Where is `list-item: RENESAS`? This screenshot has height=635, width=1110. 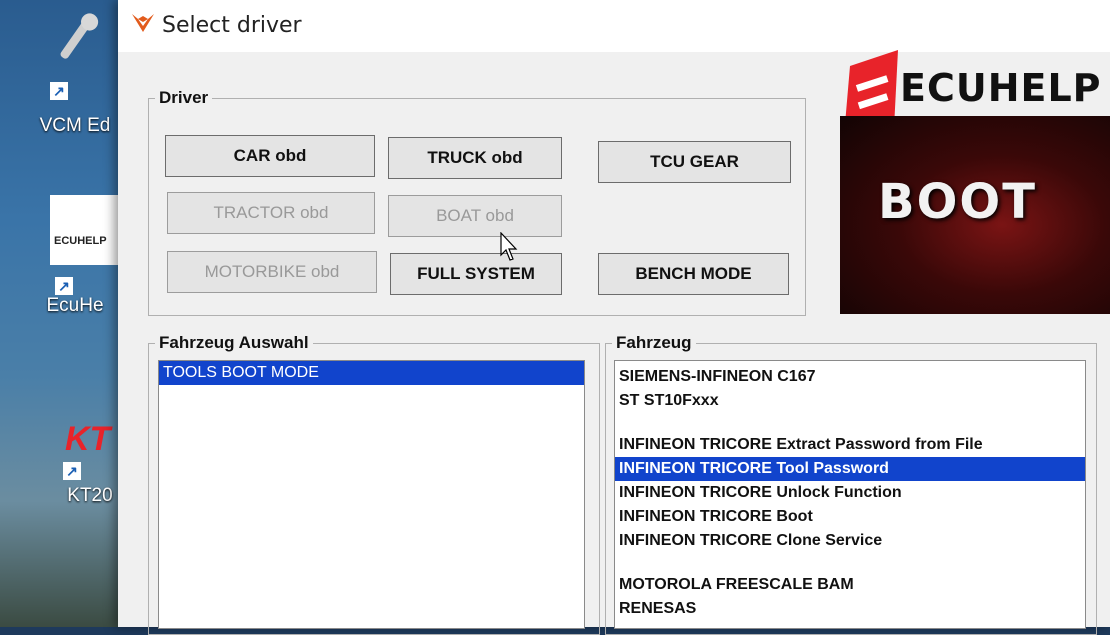 list-item: RENESAS is located at coordinates (850, 609).